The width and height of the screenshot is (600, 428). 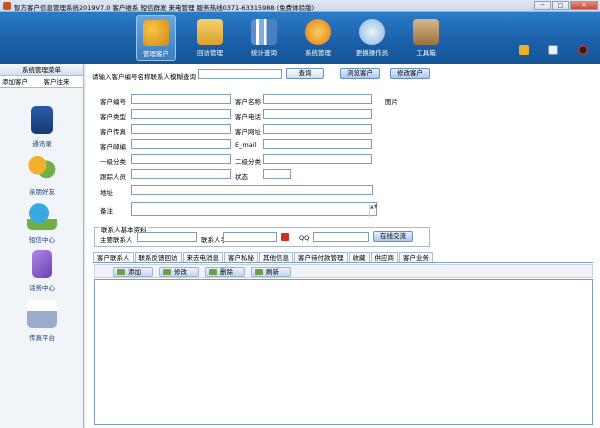 What do you see at coordinates (254, 210) in the screenshot?
I see `remark-field: ▲▼` at bounding box center [254, 210].